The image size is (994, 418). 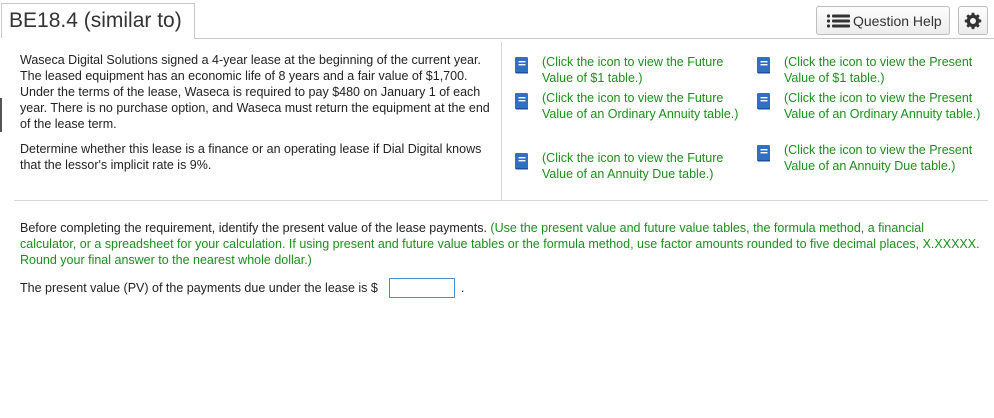 What do you see at coordinates (421, 288) in the screenshot?
I see `present-value-input` at bounding box center [421, 288].